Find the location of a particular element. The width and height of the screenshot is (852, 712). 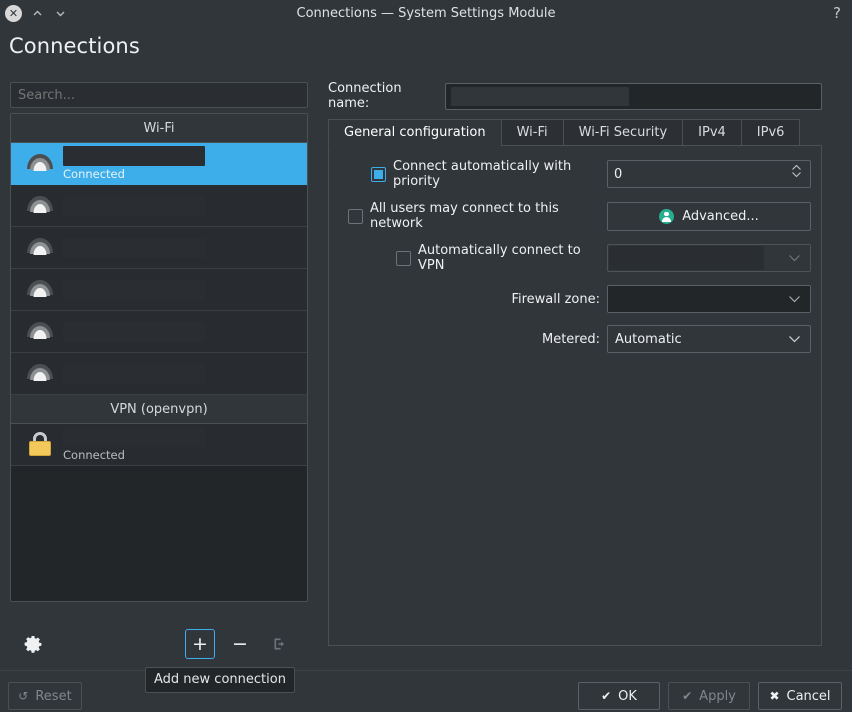

priority-value: 0 is located at coordinates (618, 174).